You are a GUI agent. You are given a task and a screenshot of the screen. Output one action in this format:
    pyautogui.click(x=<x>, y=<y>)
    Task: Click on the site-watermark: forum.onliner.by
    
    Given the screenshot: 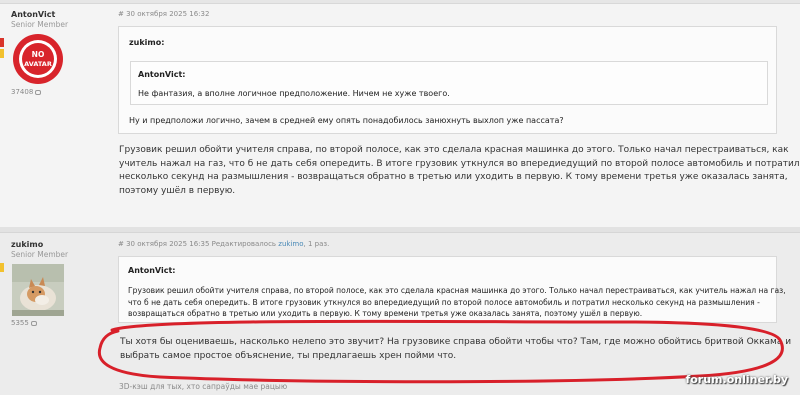 What is the action you would take?
    pyautogui.click(x=736, y=379)
    